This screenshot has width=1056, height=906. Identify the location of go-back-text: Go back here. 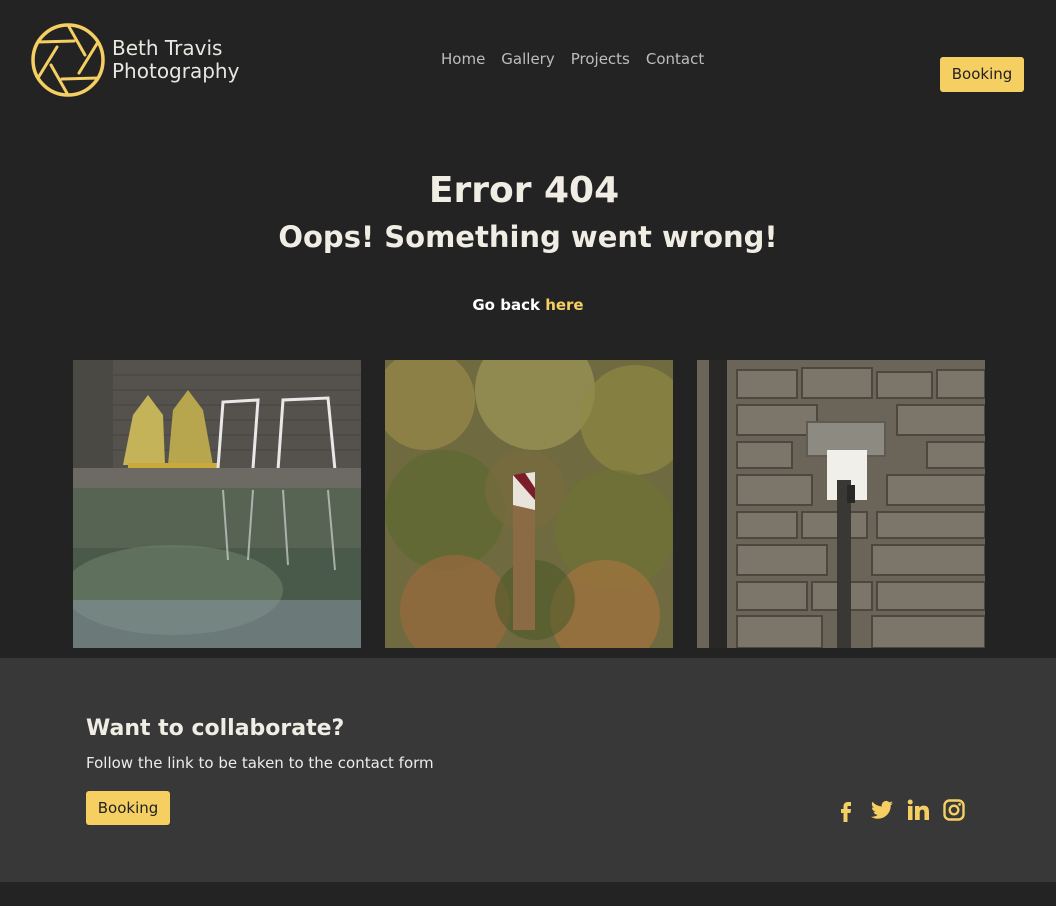
(528, 305).